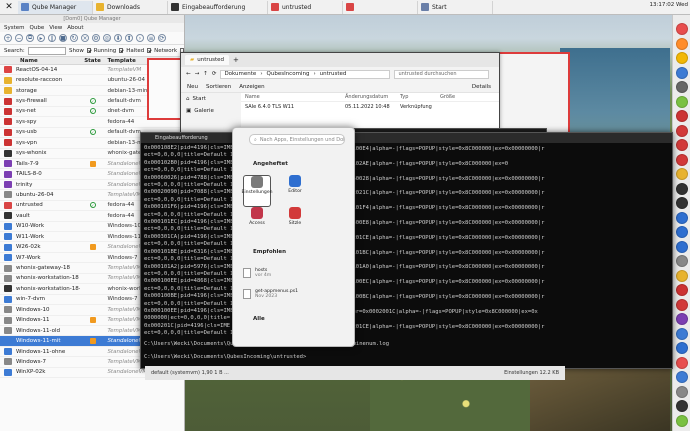 The height and width of the screenshot is (431, 690). I want to click on column-state: State, so click(93, 61).